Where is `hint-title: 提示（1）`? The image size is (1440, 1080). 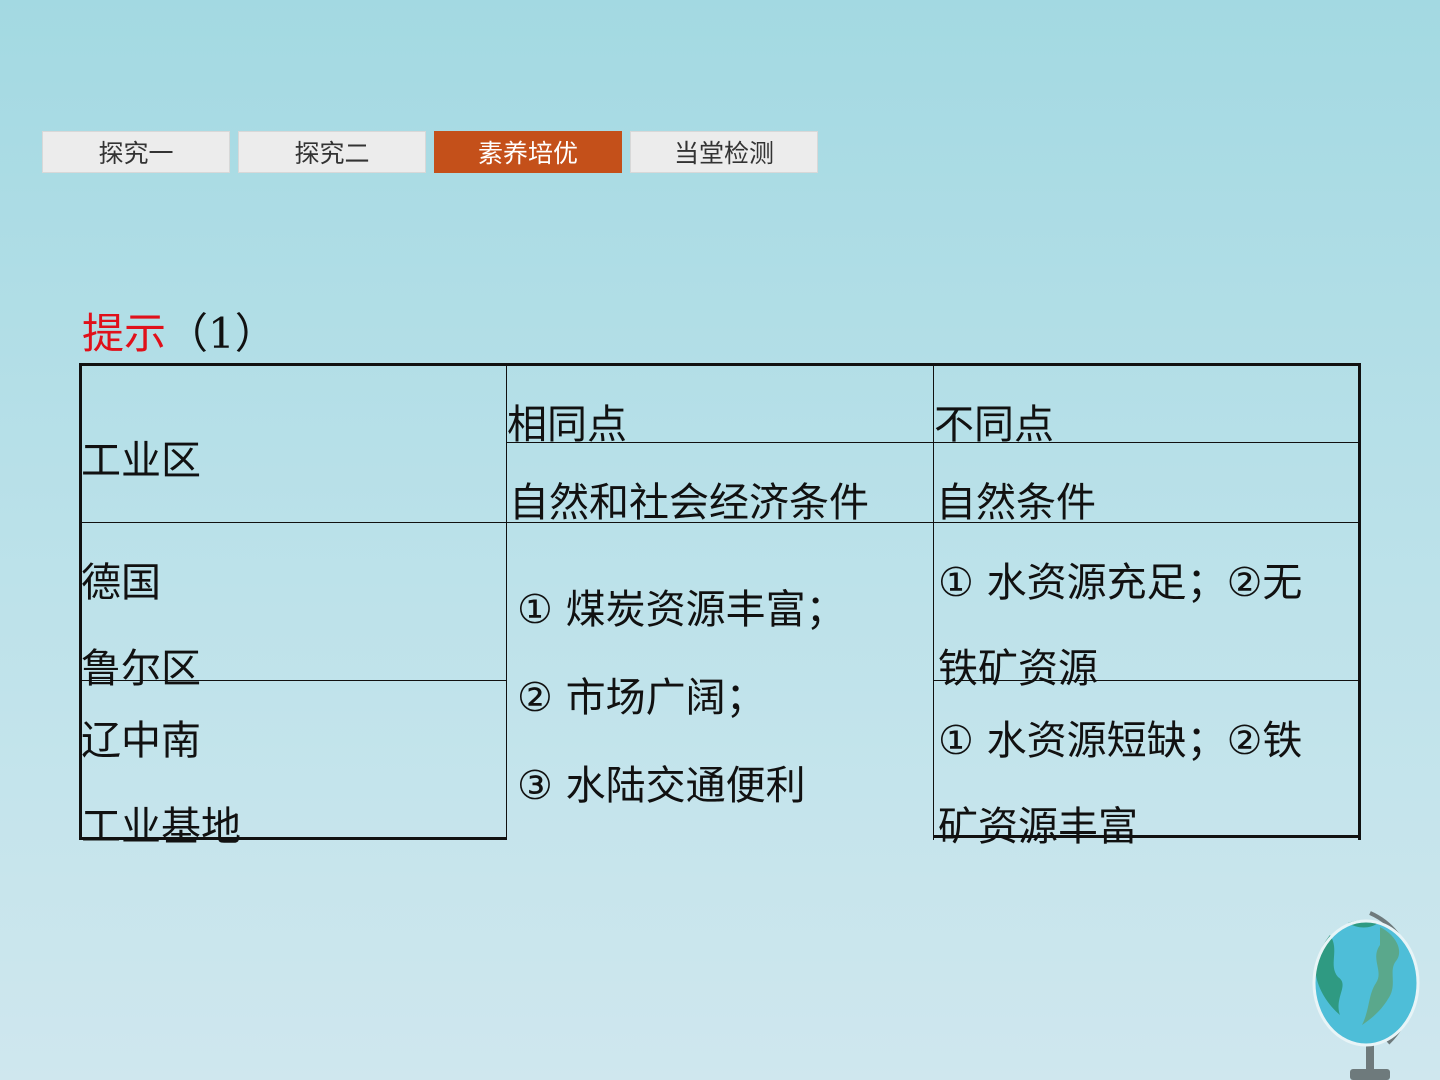 hint-title: 提示（1） is located at coordinates (179, 334).